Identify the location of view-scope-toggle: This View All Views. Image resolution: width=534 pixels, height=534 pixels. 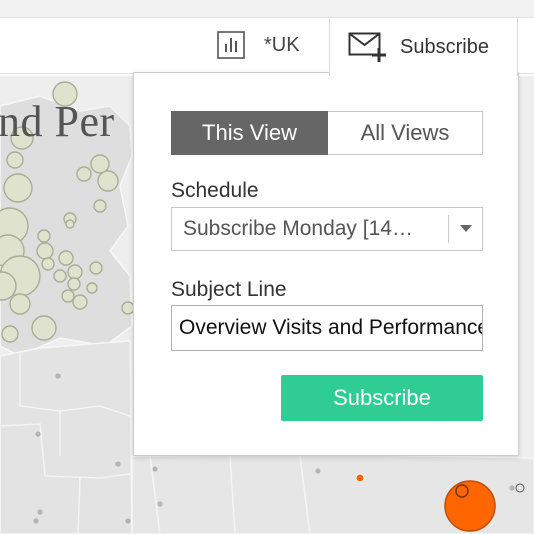
(327, 133).